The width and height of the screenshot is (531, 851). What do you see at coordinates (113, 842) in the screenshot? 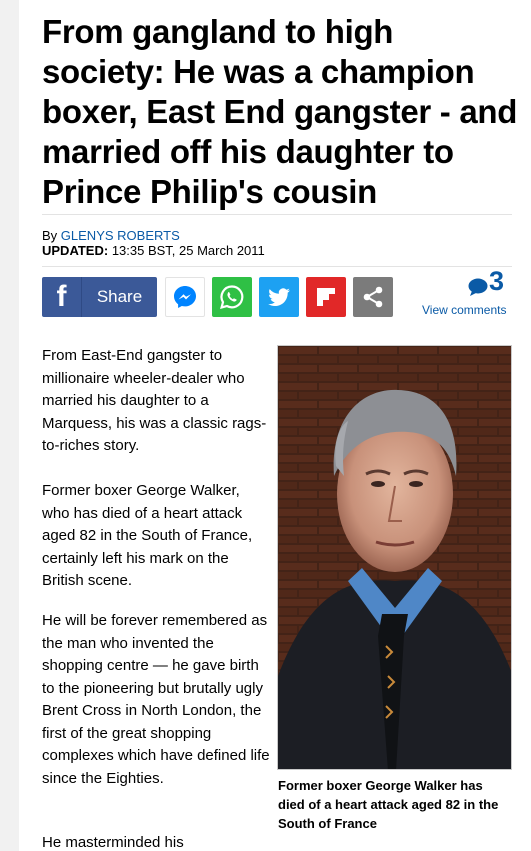
I see `article-paragraph: He masterminded his` at bounding box center [113, 842].